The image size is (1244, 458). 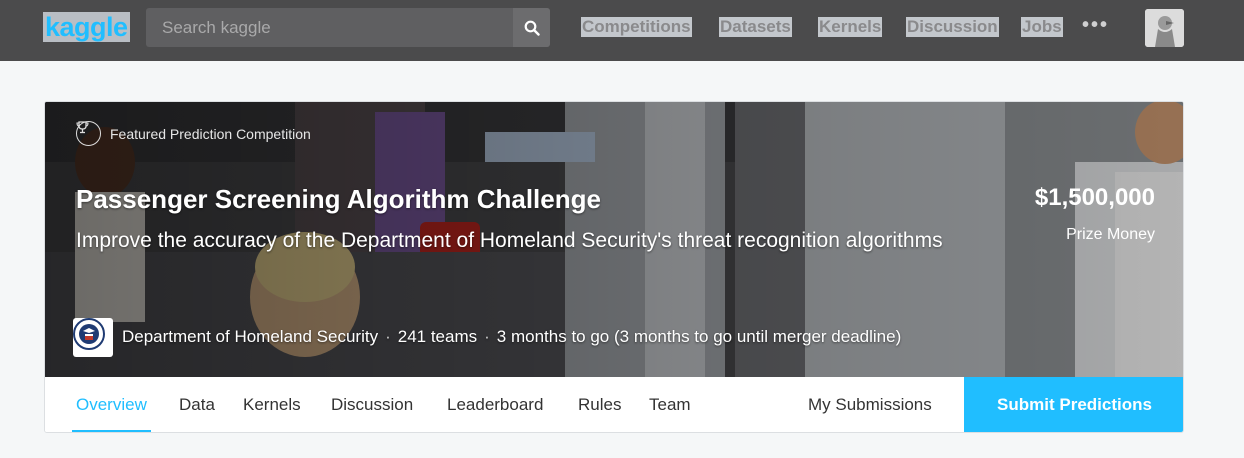 What do you see at coordinates (670, 404) in the screenshot?
I see `tab-team: Team` at bounding box center [670, 404].